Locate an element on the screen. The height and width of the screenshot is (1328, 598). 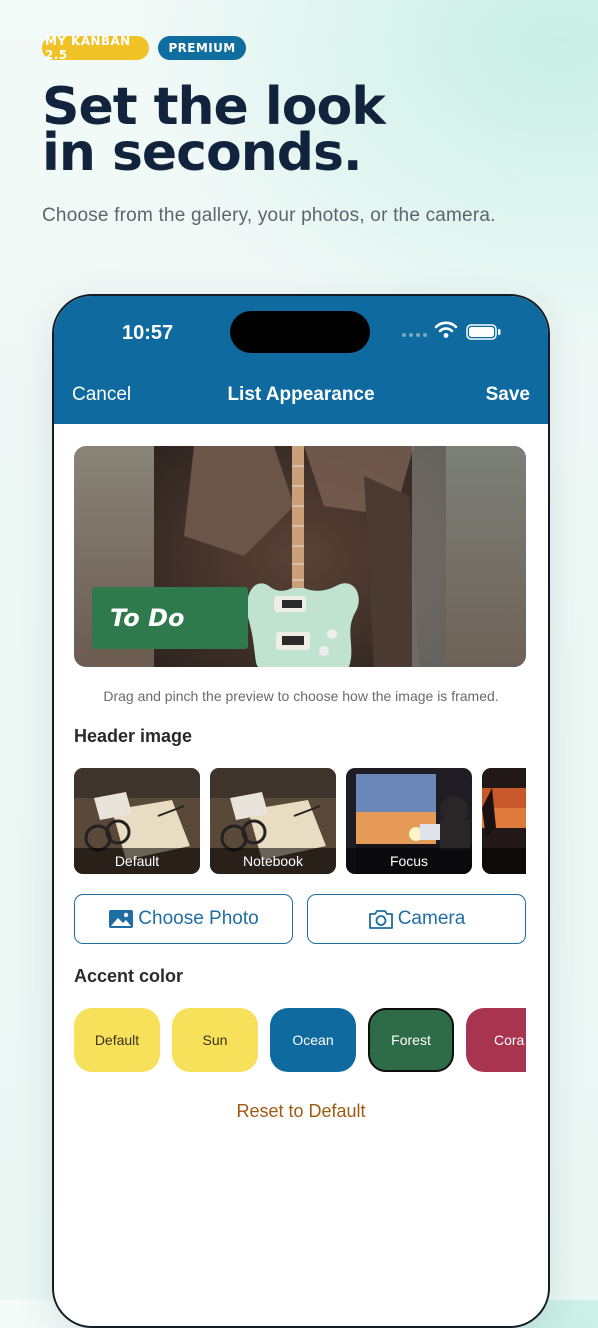
accent-swatch: Cora is located at coordinates (496, 1040).